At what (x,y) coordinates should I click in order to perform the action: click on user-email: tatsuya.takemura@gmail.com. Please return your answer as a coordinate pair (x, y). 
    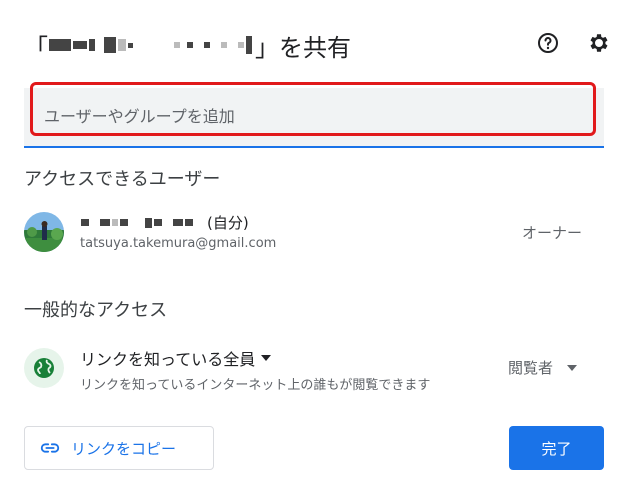
    Looking at the image, I should click on (178, 243).